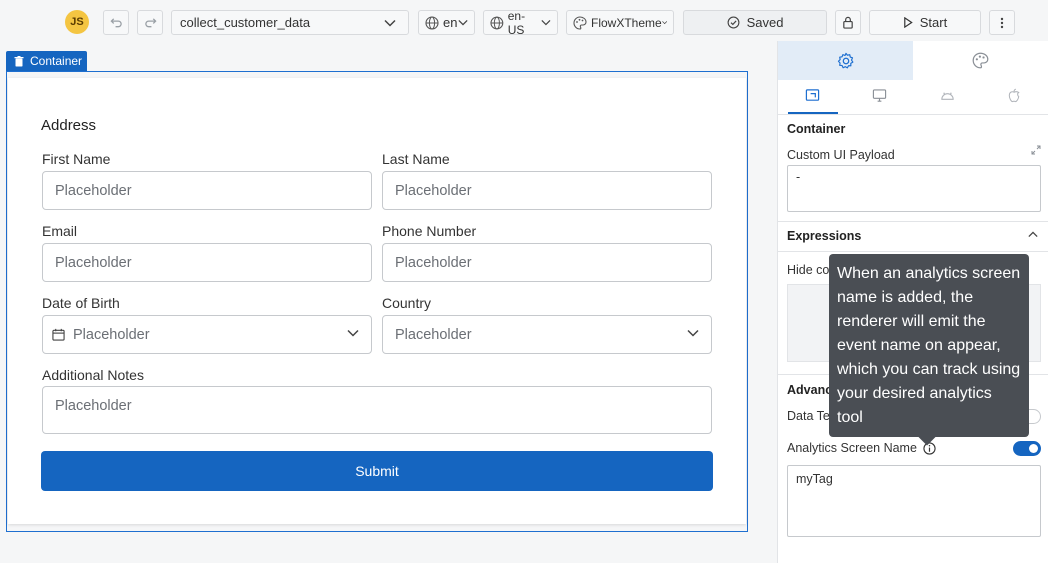 The height and width of the screenshot is (563, 1048). Describe the element at coordinates (547, 262) in the screenshot. I see `phone-input: Placeholder` at that location.